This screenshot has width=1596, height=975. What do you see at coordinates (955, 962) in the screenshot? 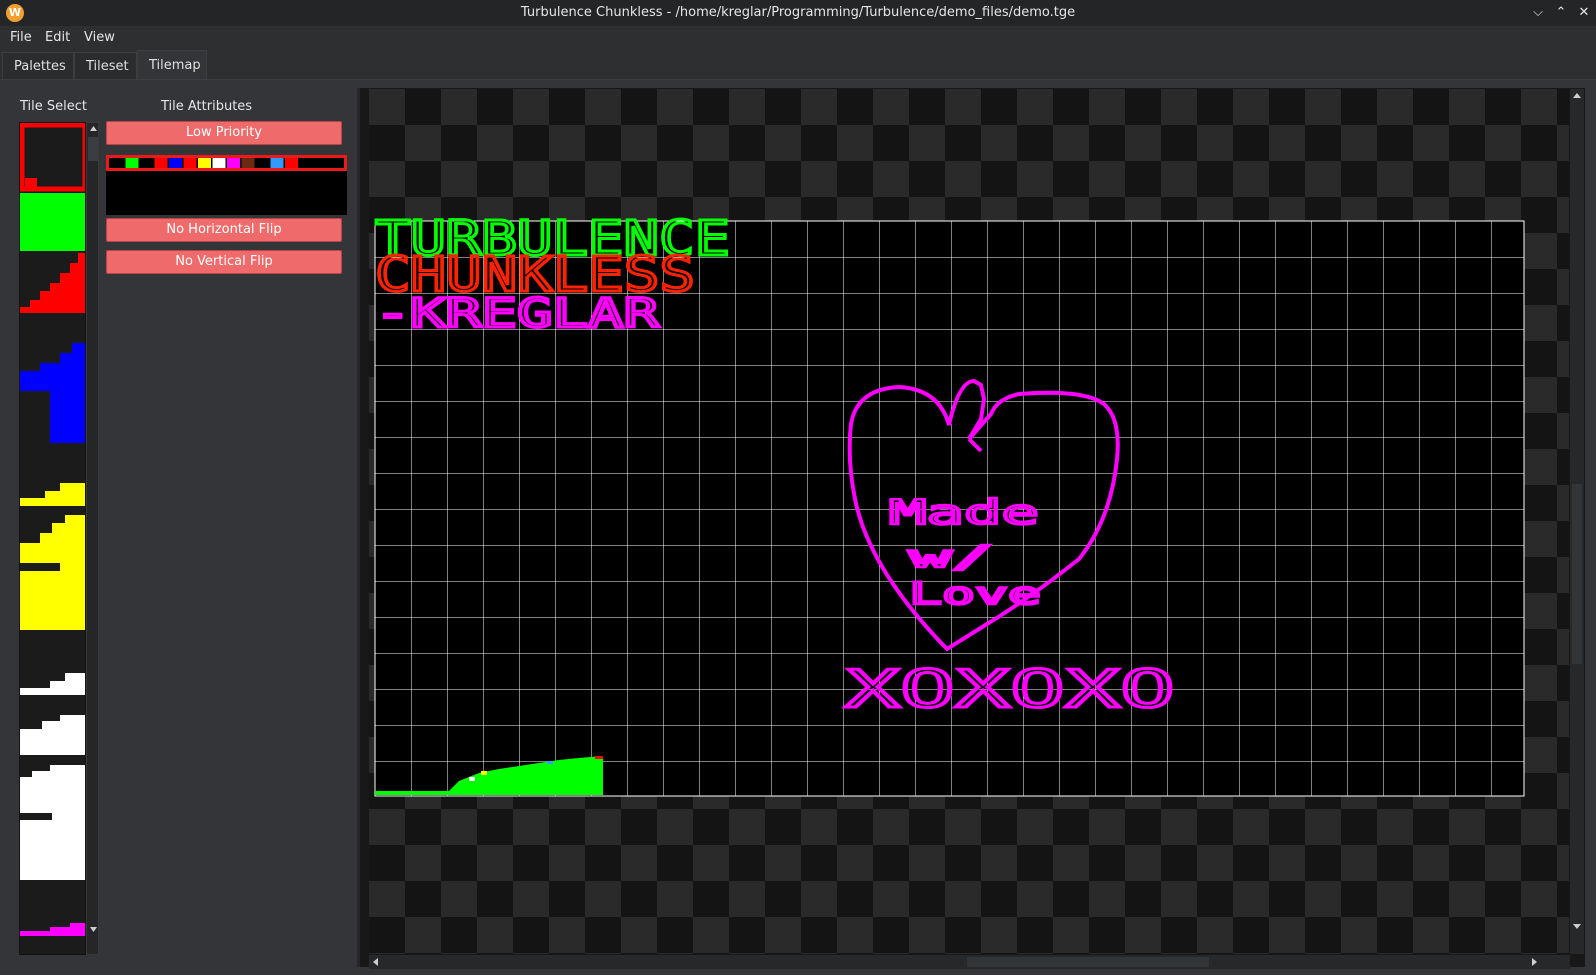
I see `hscroll-svg` at bounding box center [955, 962].